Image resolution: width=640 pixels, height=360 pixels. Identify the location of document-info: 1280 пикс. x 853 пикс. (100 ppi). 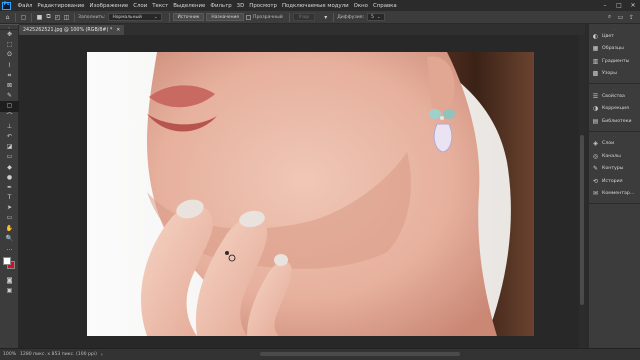
(58, 354).